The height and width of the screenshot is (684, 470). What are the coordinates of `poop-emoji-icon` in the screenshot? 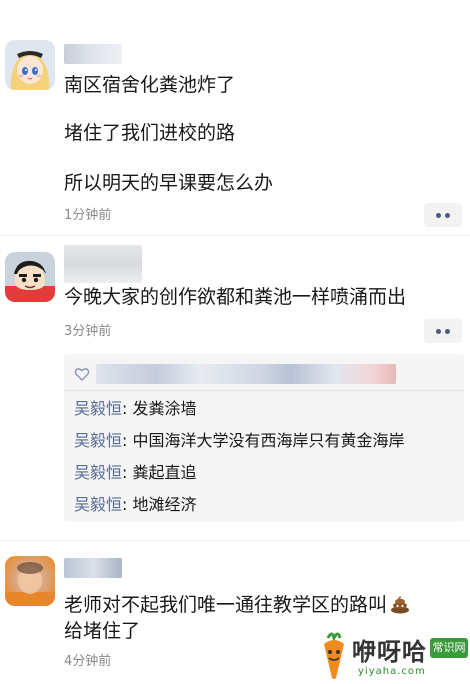 It's located at (400, 605).